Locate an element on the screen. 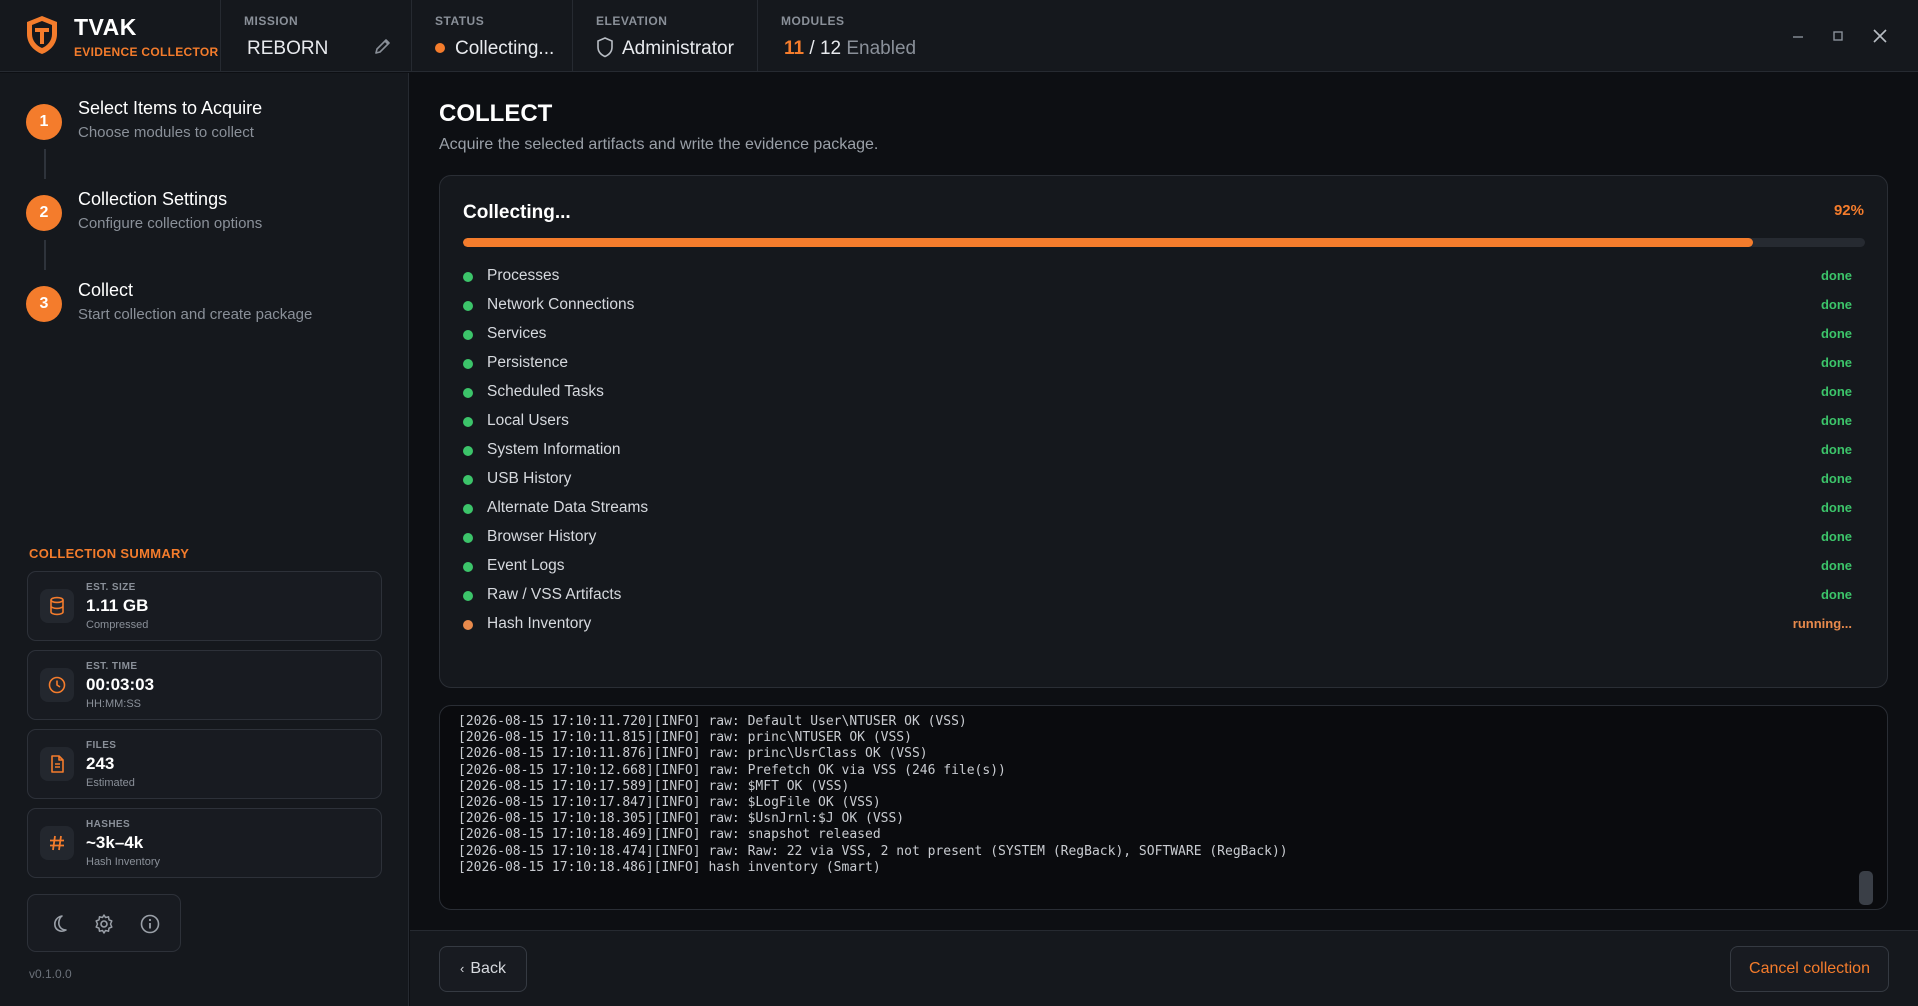 The height and width of the screenshot is (1006, 1918). sidebar-tools is located at coordinates (104, 923).